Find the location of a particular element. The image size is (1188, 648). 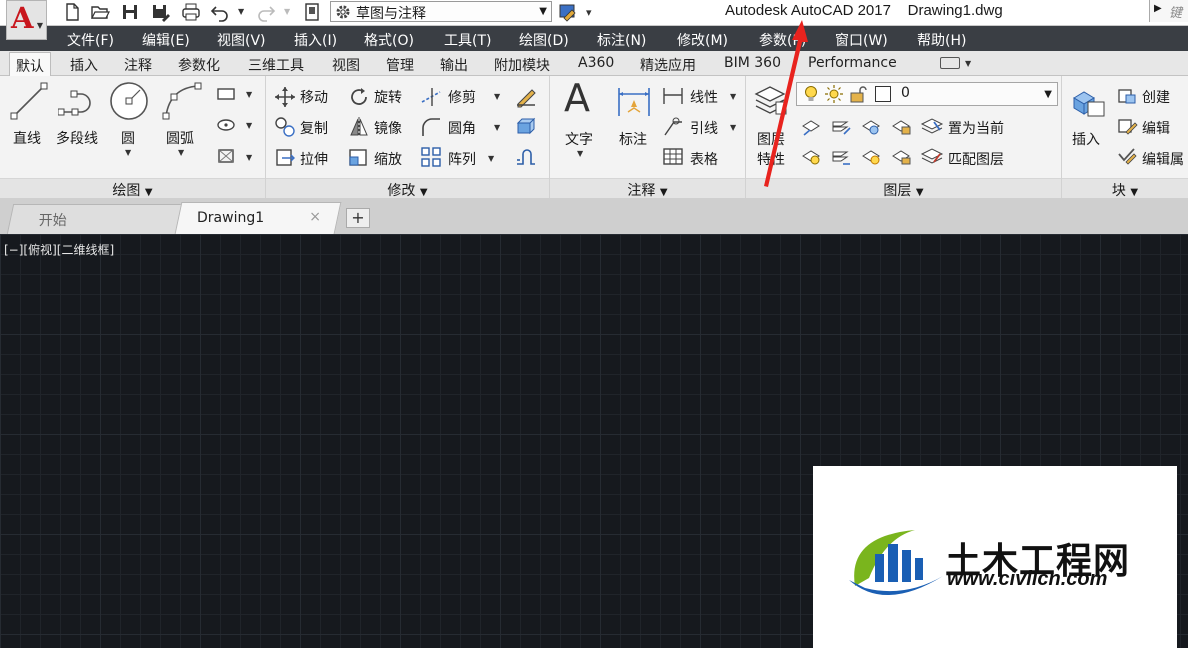

panel-modify-title: 修改 ▼ is located at coordinates (407, 188).